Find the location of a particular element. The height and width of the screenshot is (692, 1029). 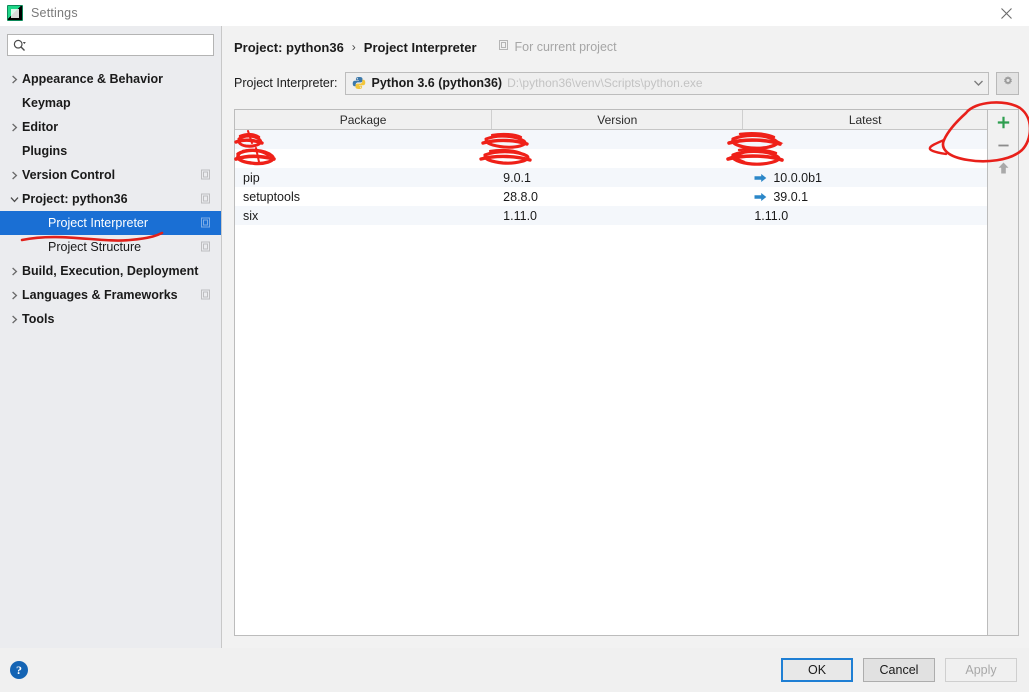

sidebar-item-label: Build, Execution, Deployment is located at coordinates (110, 271).